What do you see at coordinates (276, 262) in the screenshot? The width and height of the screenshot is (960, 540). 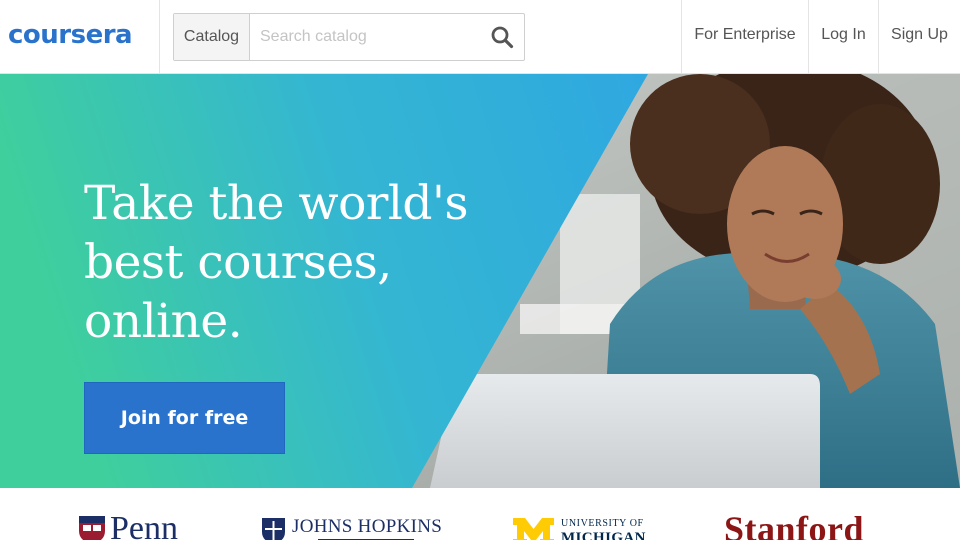 I see `hero-headline: Take the world's best courses, online.` at bounding box center [276, 262].